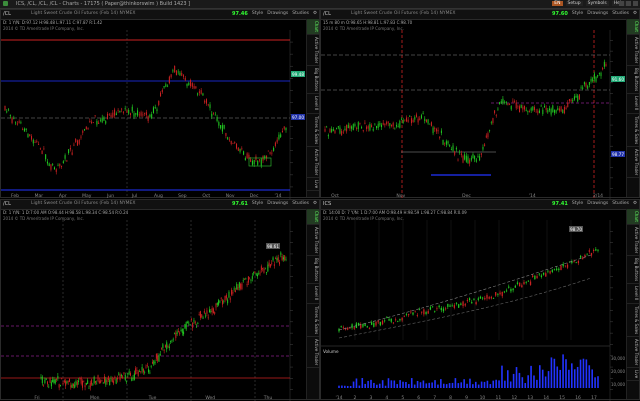 This screenshot has height=401, width=640. I want to click on toolbar-button-setup: Setup, so click(574, 3).